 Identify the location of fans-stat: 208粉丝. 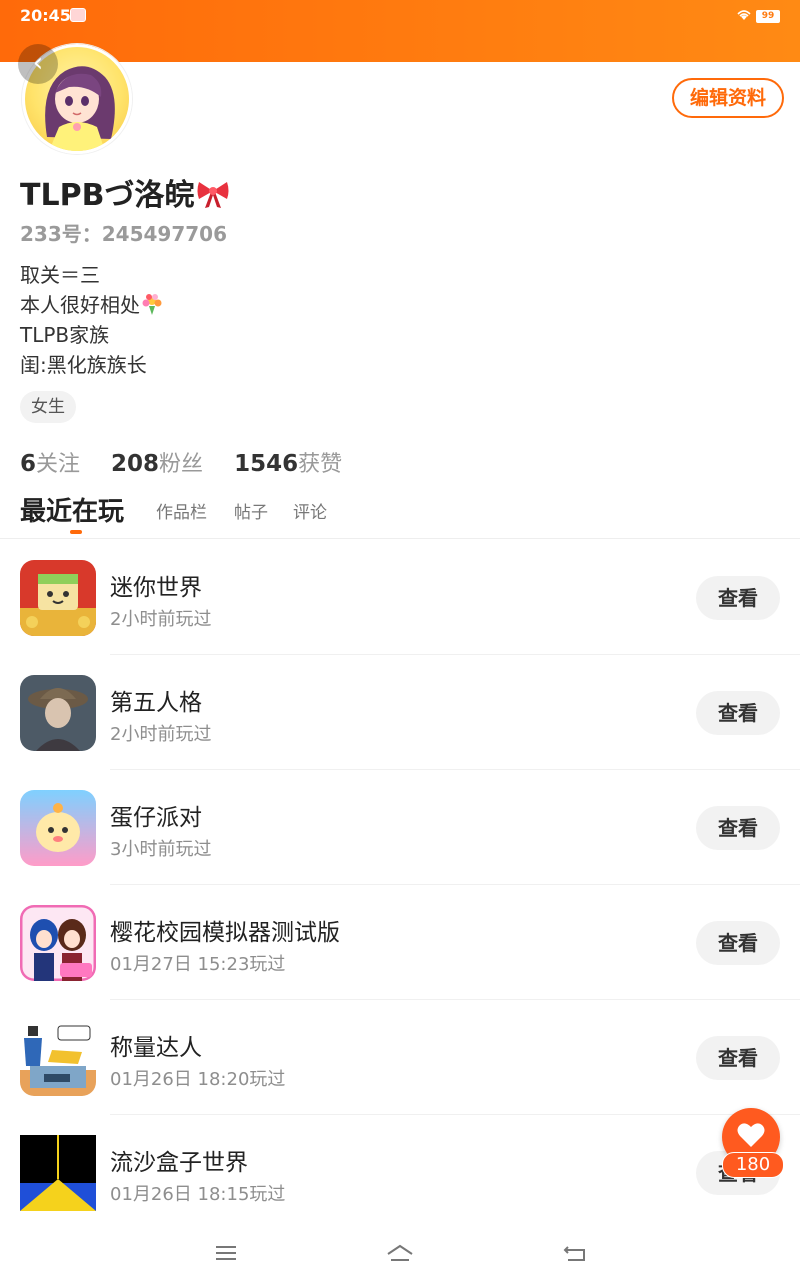
(157, 464).